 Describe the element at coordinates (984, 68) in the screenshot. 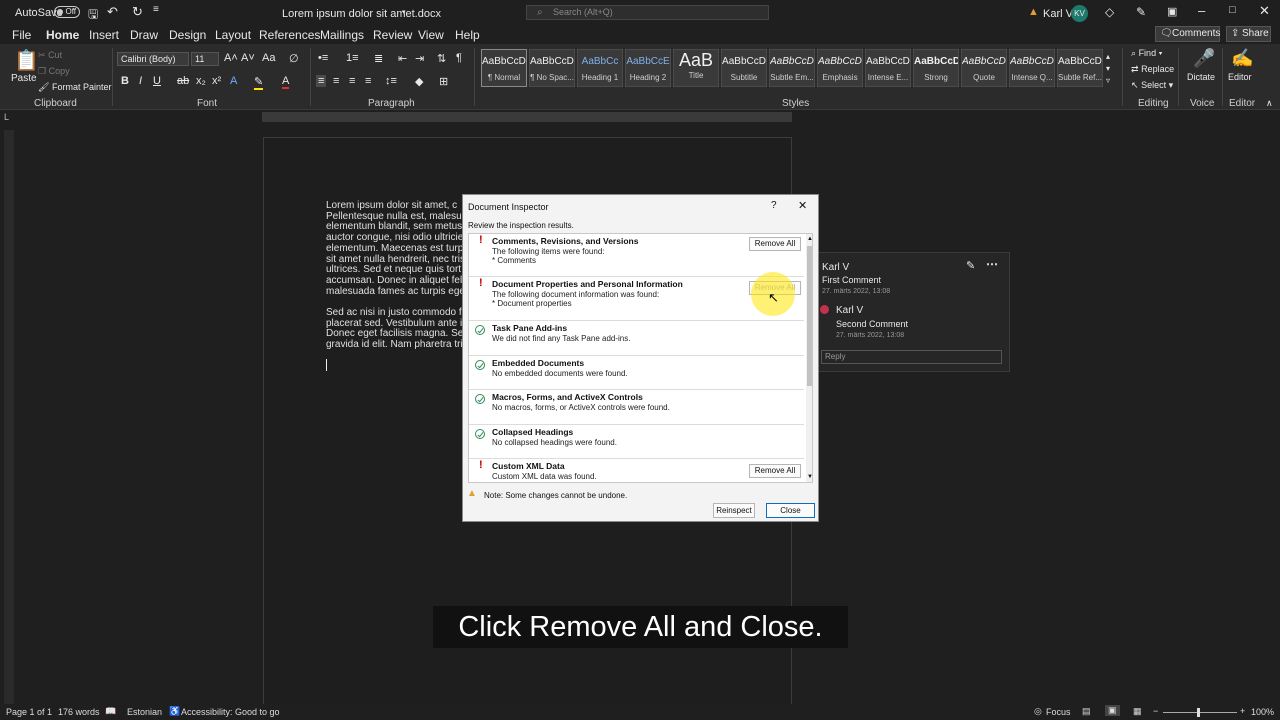

I see `style-item: AaBbCcDc Quote` at that location.